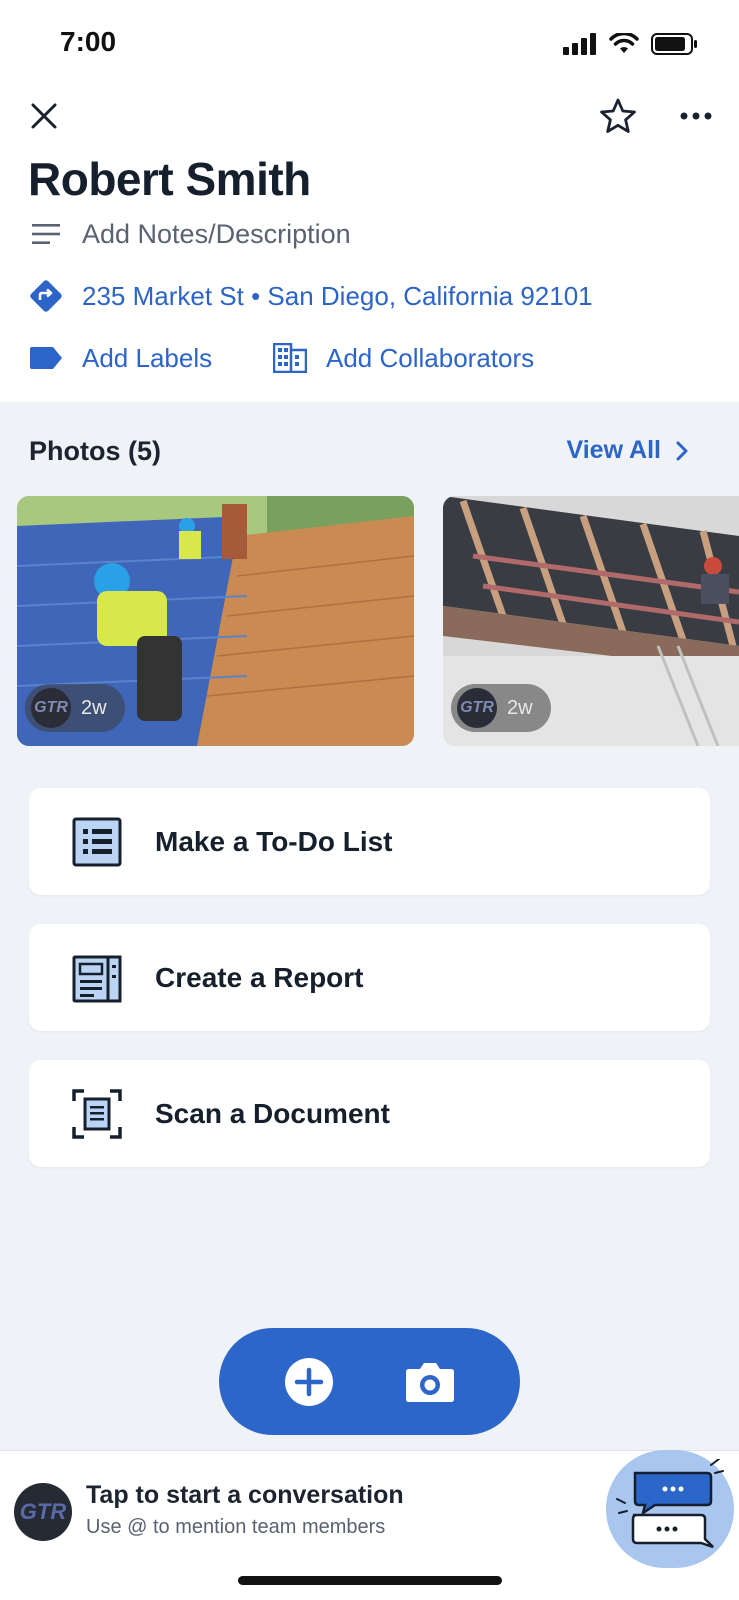  Describe the element at coordinates (259, 977) in the screenshot. I see `action-label: Create a Report` at that location.